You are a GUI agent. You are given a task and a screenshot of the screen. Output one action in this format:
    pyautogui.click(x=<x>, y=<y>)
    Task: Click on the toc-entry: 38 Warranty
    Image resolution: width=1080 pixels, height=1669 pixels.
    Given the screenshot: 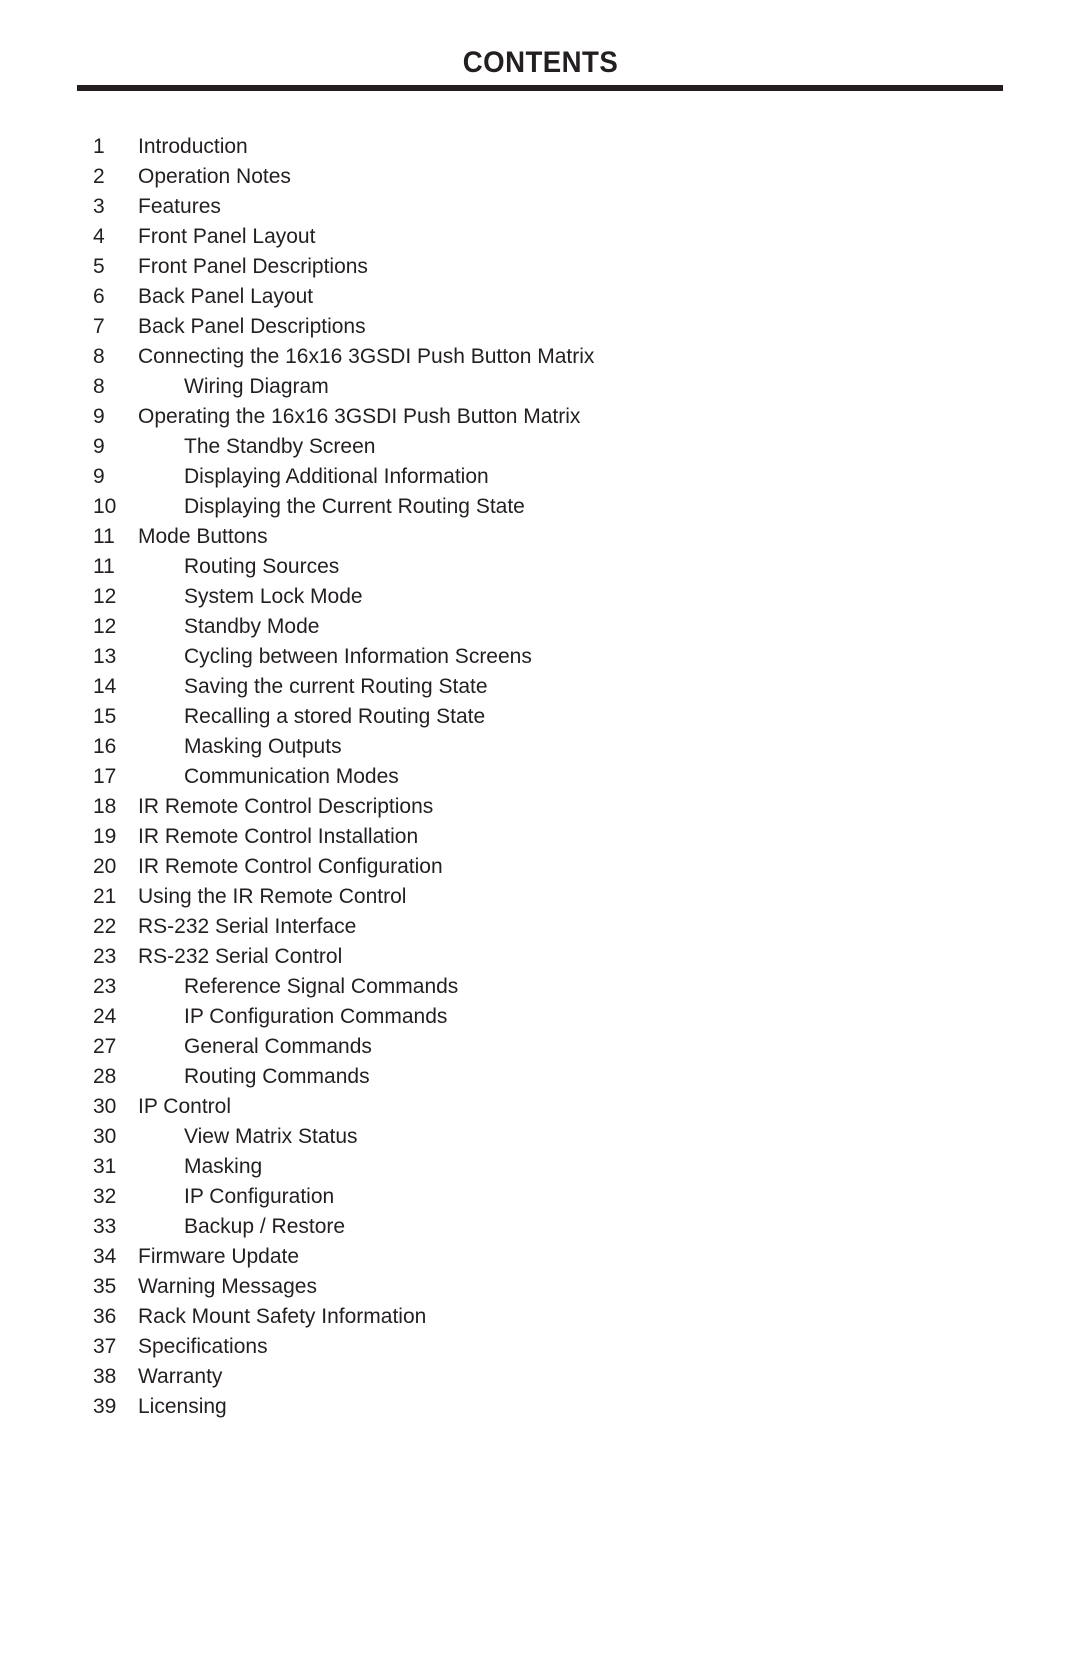 What is the action you would take?
    pyautogui.click(x=540, y=1377)
    